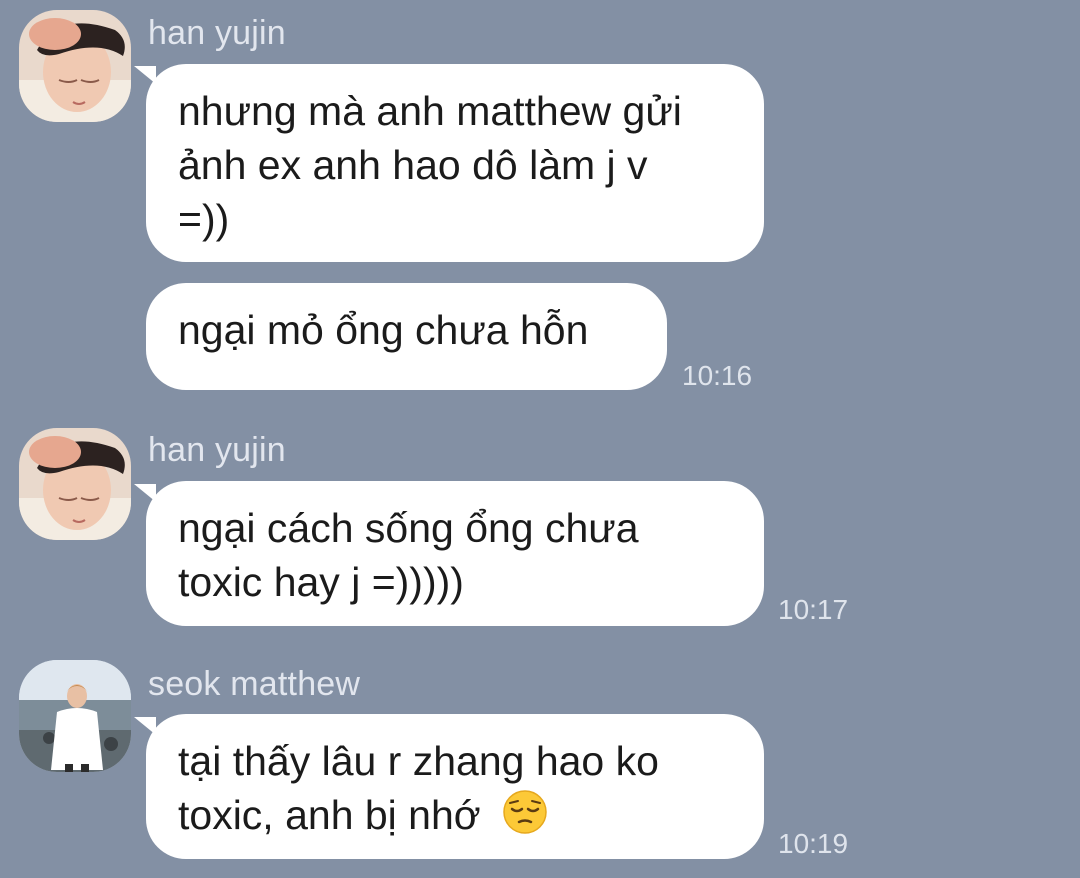  Describe the element at coordinates (321, 582) in the screenshot. I see `message-text-line: toxic hay j =)))))` at that location.